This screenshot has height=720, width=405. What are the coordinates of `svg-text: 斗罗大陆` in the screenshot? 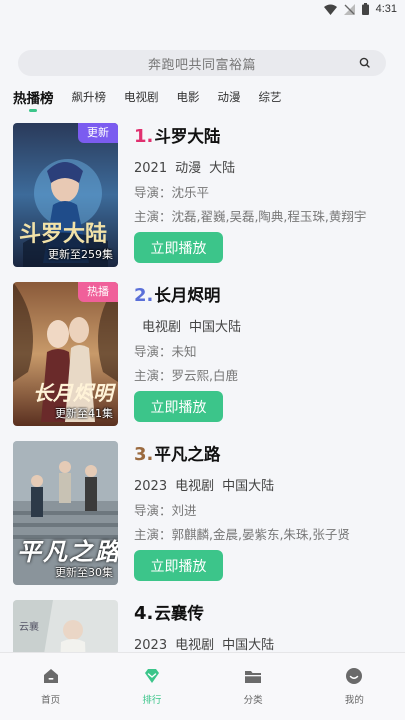 It's located at (63, 234).